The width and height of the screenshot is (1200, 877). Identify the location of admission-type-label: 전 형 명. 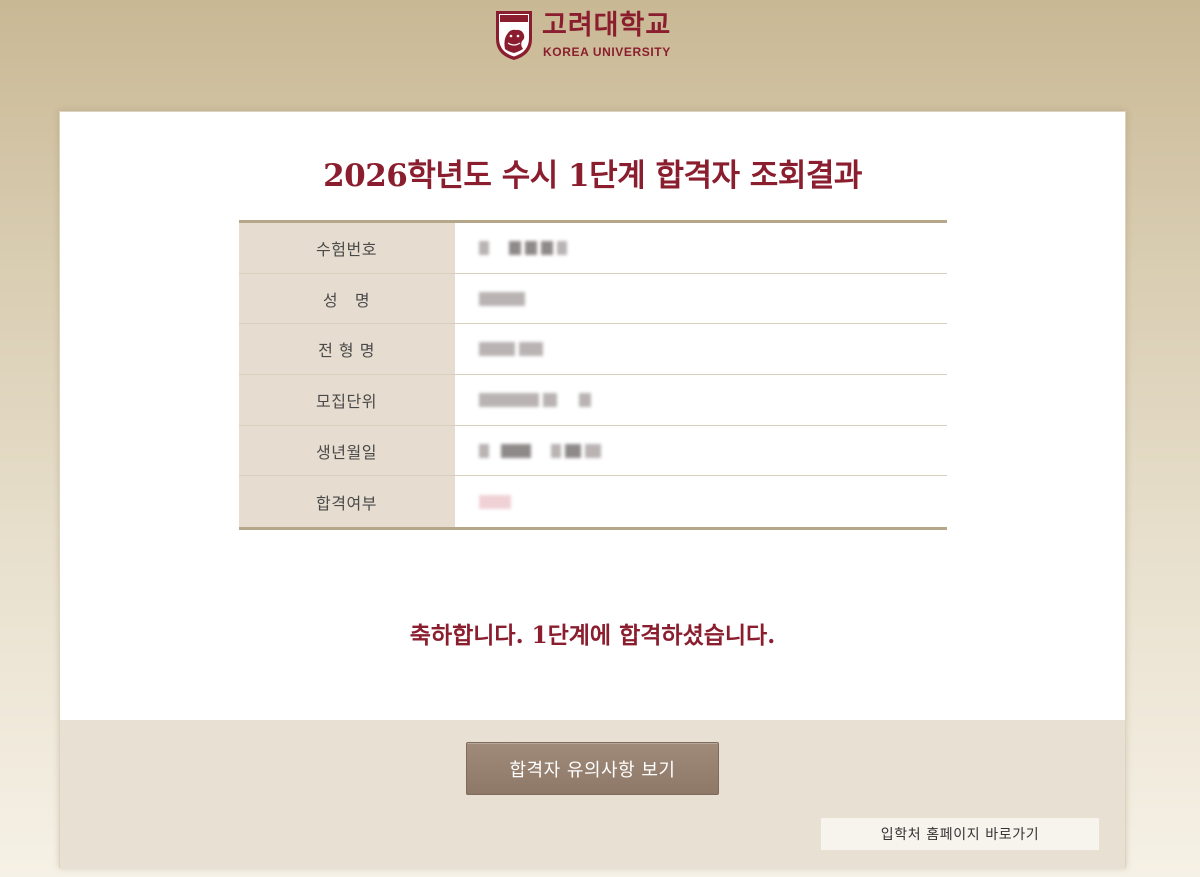
(347, 349).